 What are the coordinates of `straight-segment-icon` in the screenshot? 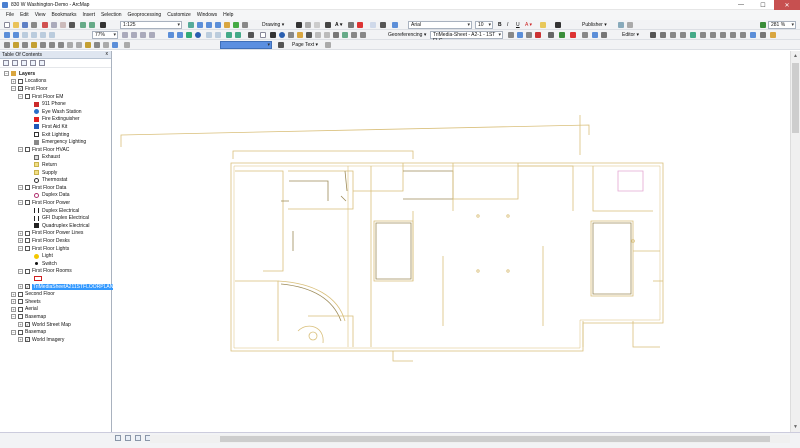 It's located at (673, 35).